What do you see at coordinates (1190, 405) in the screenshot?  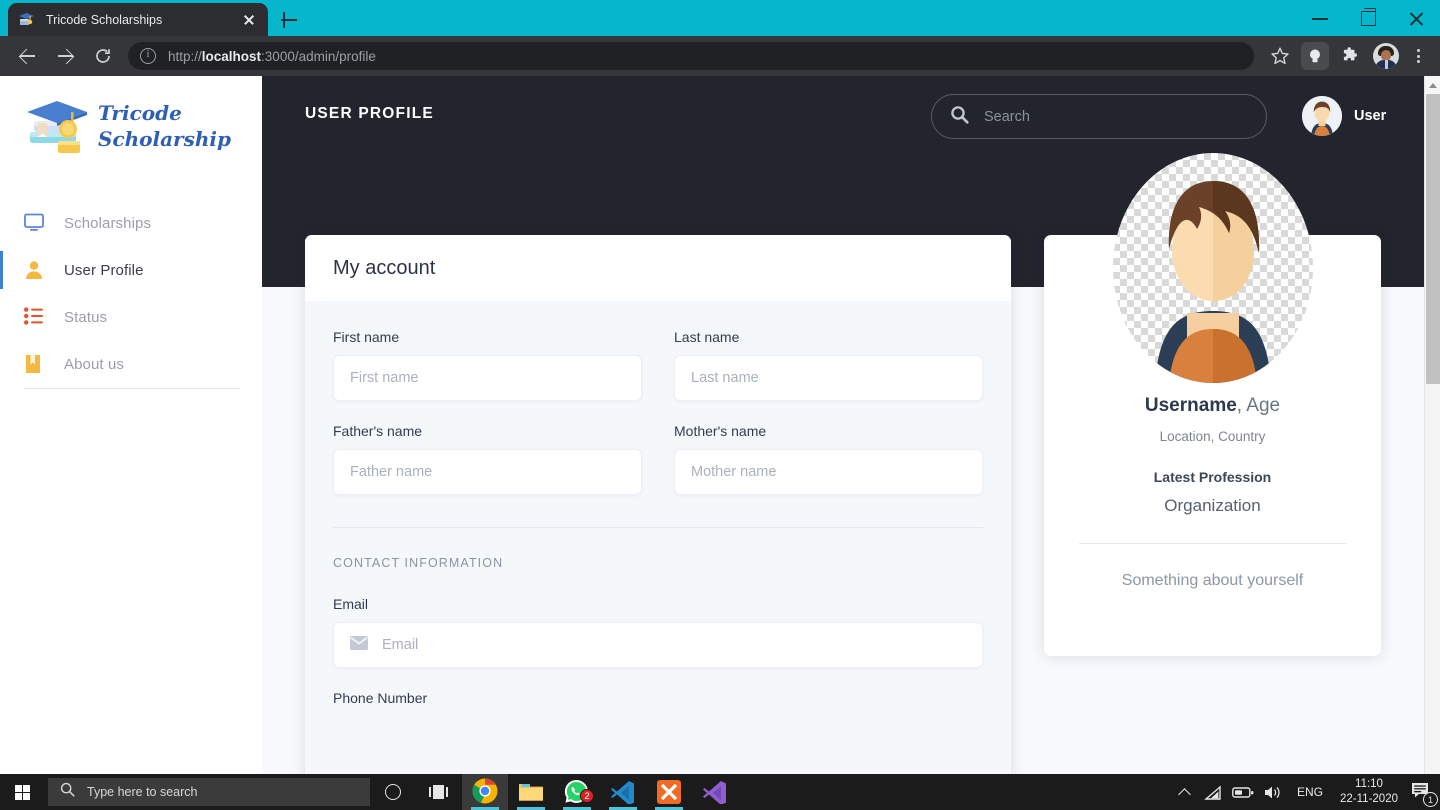 I see `profile-username: Username` at bounding box center [1190, 405].